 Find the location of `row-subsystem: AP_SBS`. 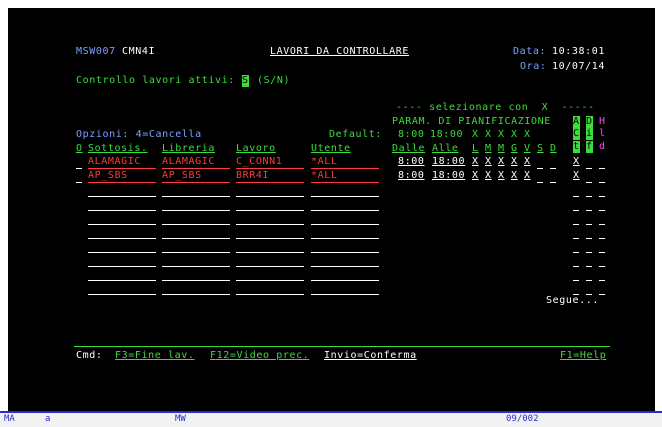

row-subsystem: AP_SBS is located at coordinates (108, 175).